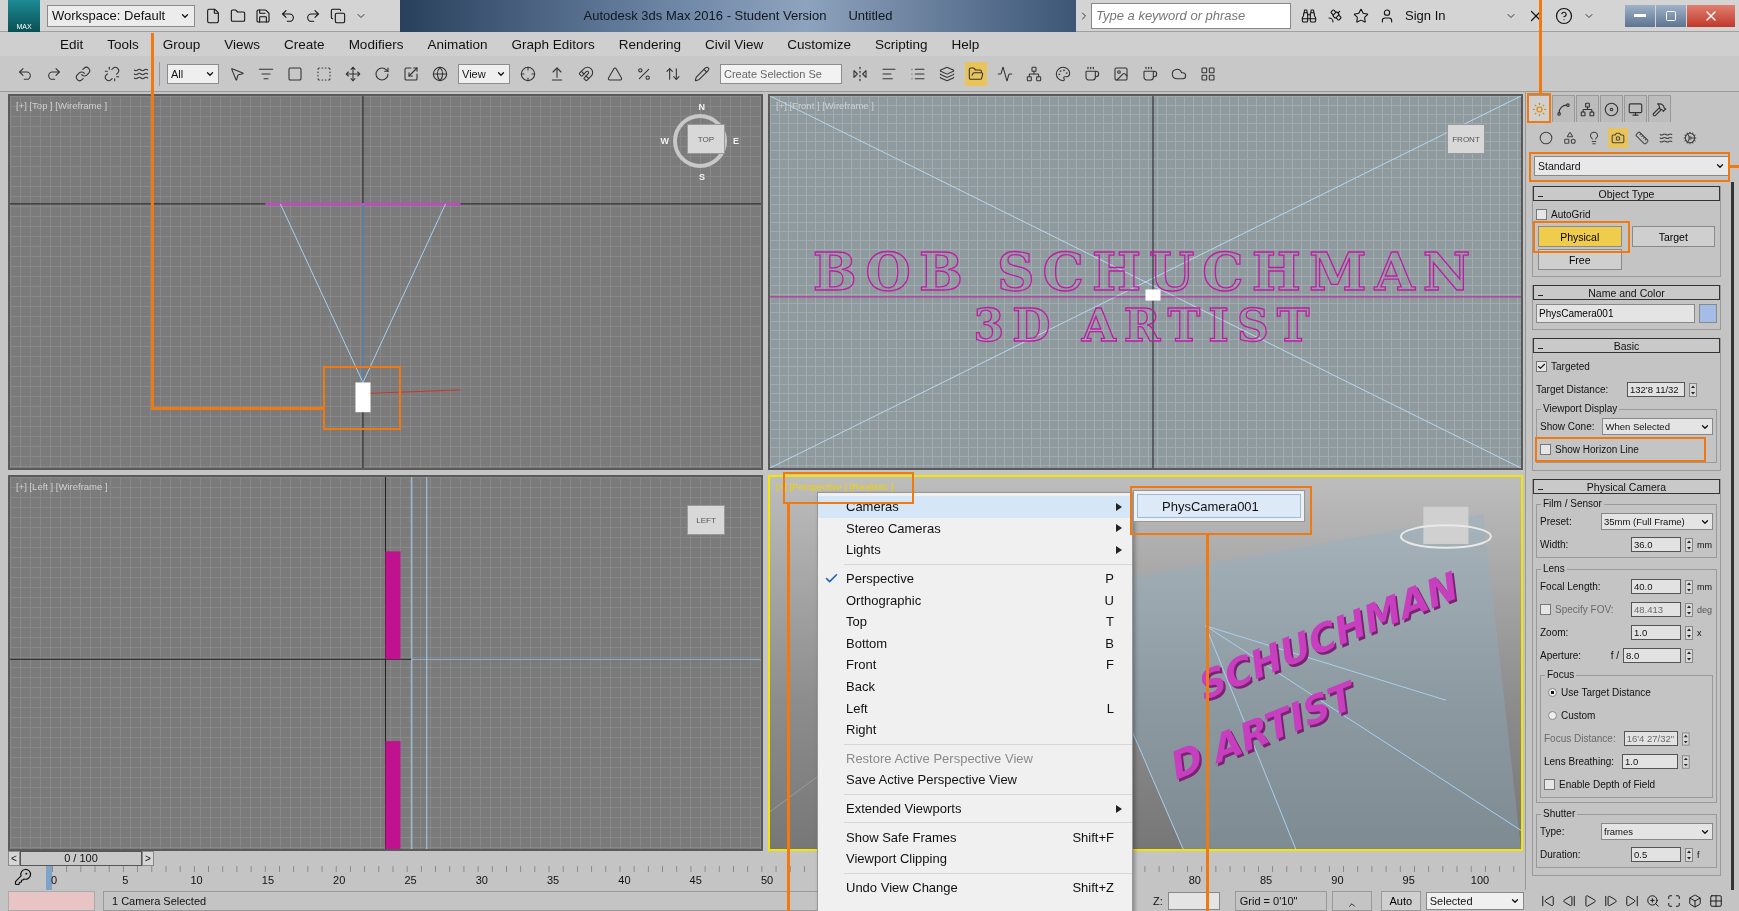 This screenshot has width=1739, height=911. I want to click on spinner-field: 0.5, so click(1656, 854).